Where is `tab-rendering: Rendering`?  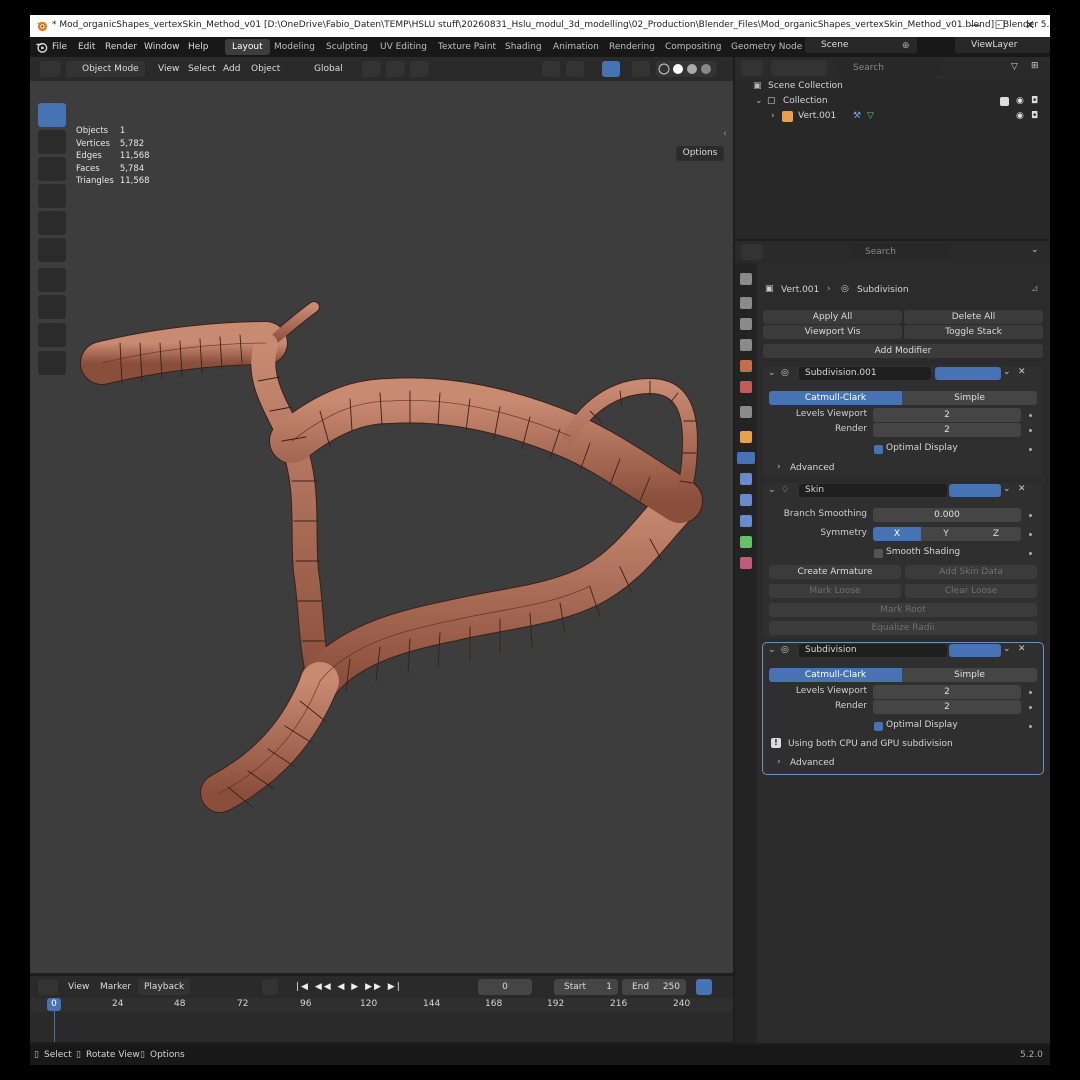
tab-rendering: Rendering is located at coordinates (632, 47).